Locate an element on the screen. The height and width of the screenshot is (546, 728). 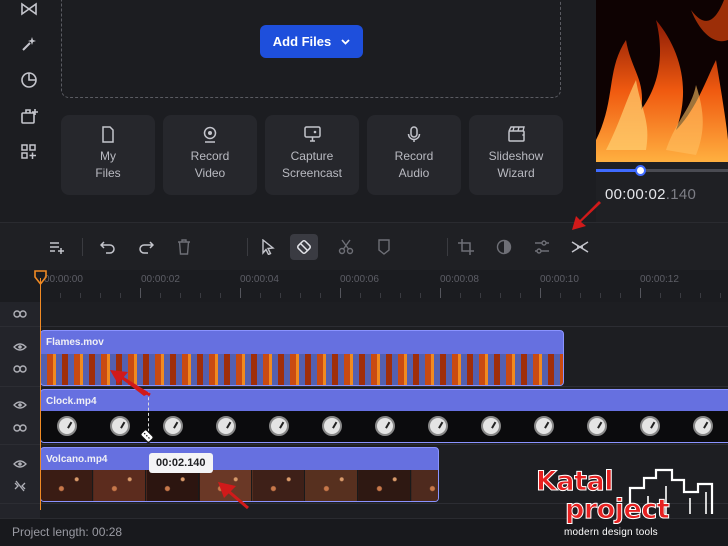
record-audio-tile: Record Audio is located at coordinates (414, 155).